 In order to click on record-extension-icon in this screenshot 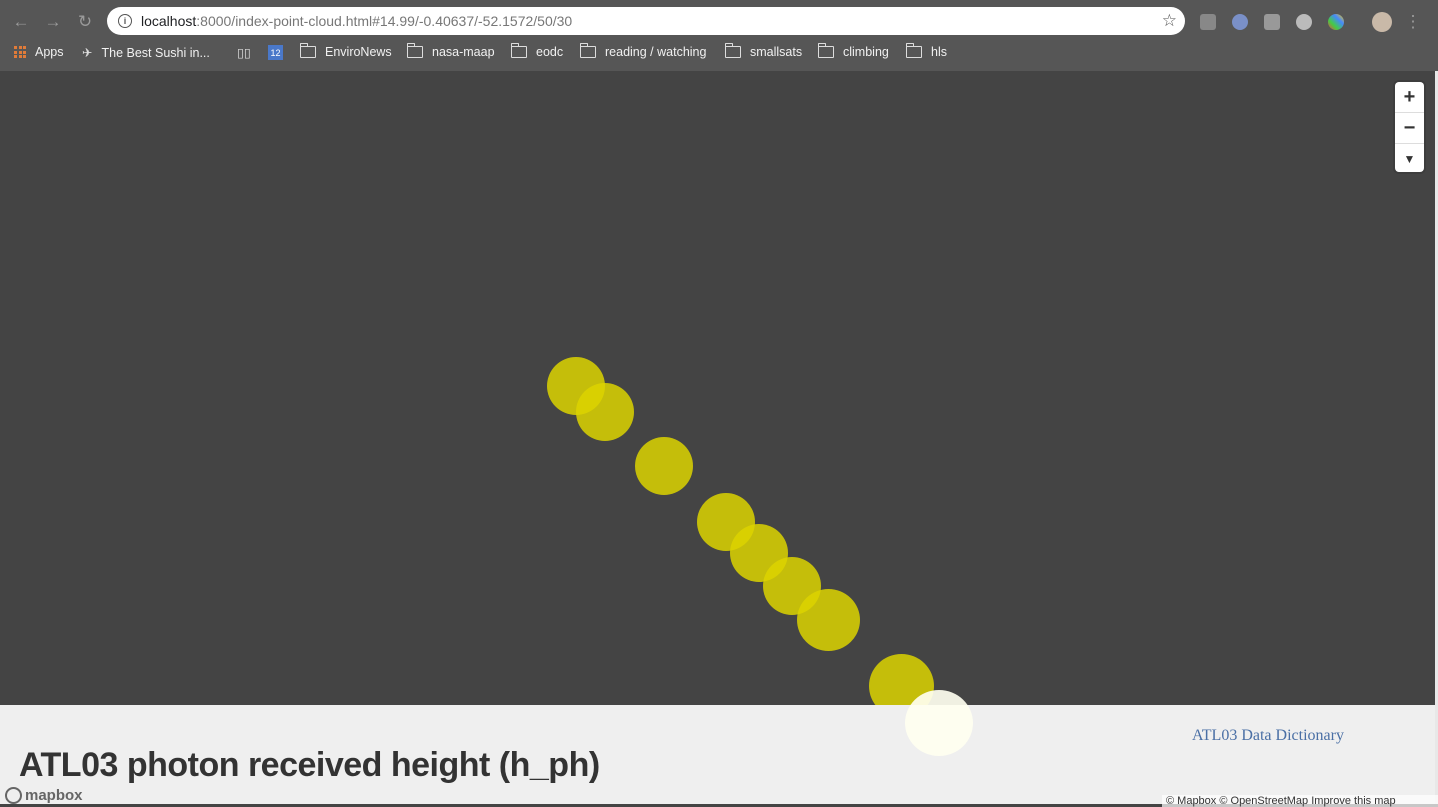, I will do `click(1304, 22)`.